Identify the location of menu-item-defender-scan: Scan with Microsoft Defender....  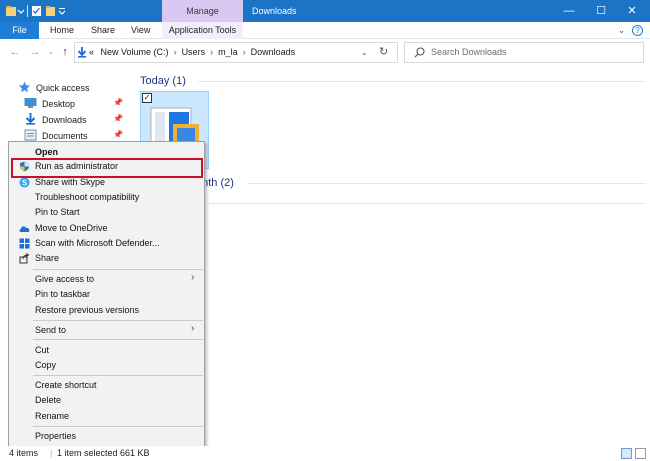
(97, 243).